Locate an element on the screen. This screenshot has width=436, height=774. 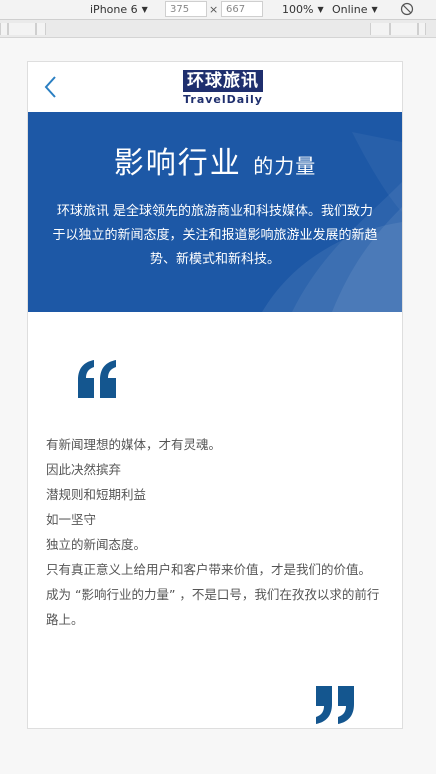
manifesto-line: 成为 “影响行业的力量” ，不是口号，我们在孜孜以求的前行路上。 is located at coordinates (213, 607).